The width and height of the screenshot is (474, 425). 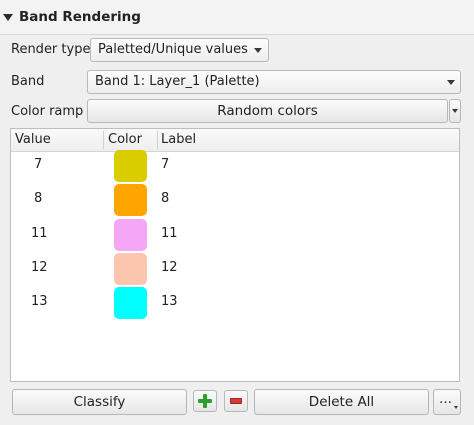 I want to click on color-ramp-button: Random colors, so click(x=267, y=111).